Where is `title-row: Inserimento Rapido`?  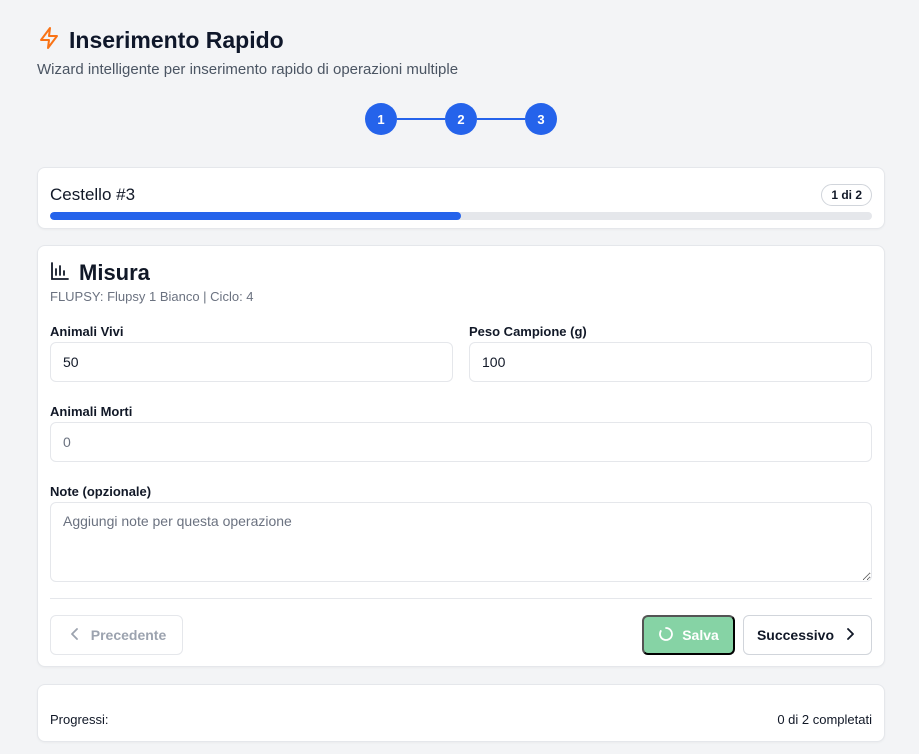 title-row: Inserimento Rapido is located at coordinates (247, 40).